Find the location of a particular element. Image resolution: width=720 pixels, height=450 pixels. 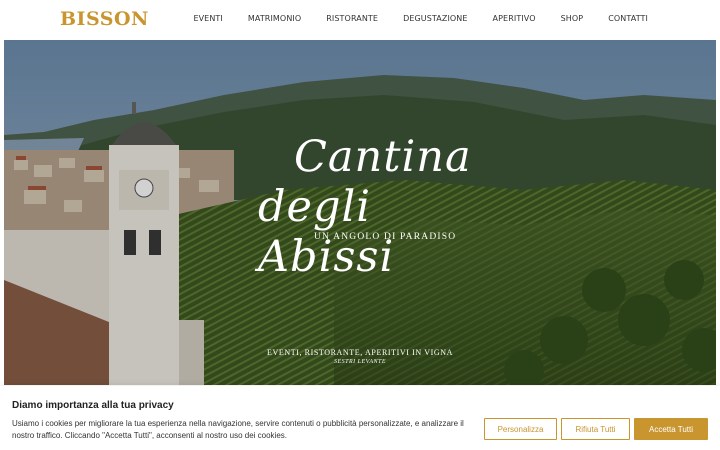

nav-item-aperitivo: APERITIVO is located at coordinates (514, 18).